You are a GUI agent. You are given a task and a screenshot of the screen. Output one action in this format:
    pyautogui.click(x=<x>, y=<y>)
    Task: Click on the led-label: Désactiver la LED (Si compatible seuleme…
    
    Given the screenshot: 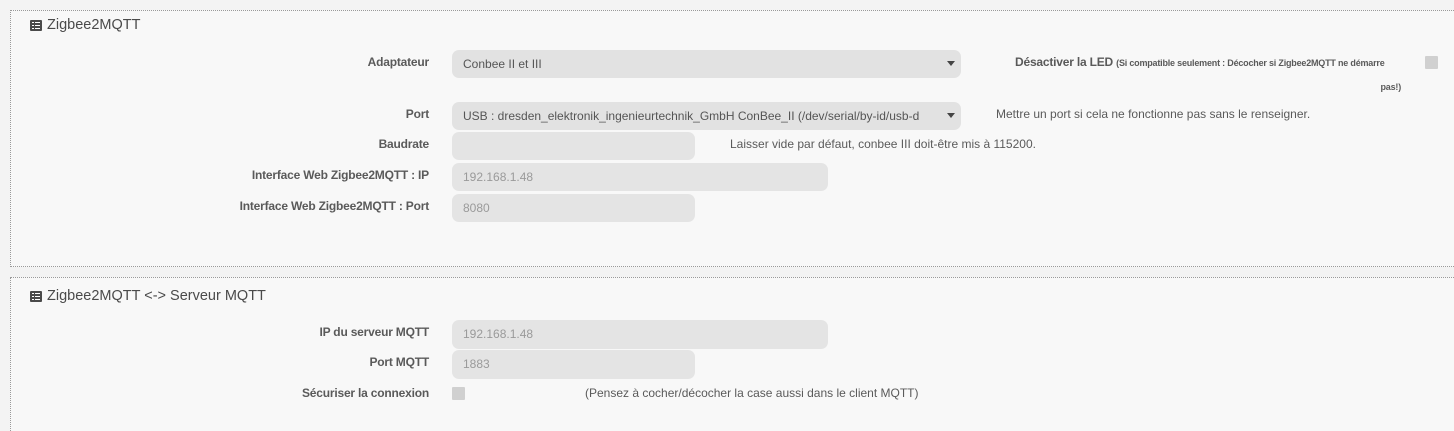 What is the action you would take?
    pyautogui.click(x=1200, y=62)
    